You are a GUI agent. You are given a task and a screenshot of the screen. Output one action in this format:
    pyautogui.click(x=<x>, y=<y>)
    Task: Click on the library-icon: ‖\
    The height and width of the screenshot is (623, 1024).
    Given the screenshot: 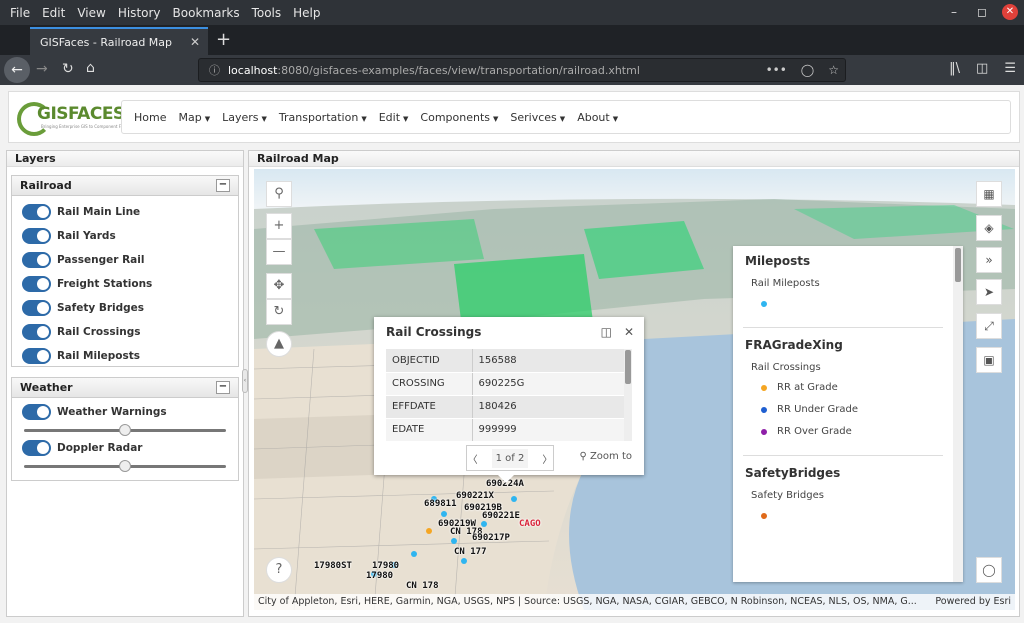 What is the action you would take?
    pyautogui.click(x=954, y=68)
    